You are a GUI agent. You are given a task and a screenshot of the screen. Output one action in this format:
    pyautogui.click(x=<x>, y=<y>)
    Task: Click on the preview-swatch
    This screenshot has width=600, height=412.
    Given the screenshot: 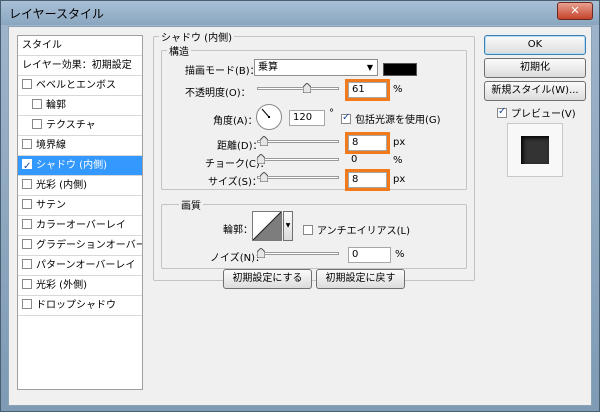 What is the action you would take?
    pyautogui.click(x=535, y=150)
    